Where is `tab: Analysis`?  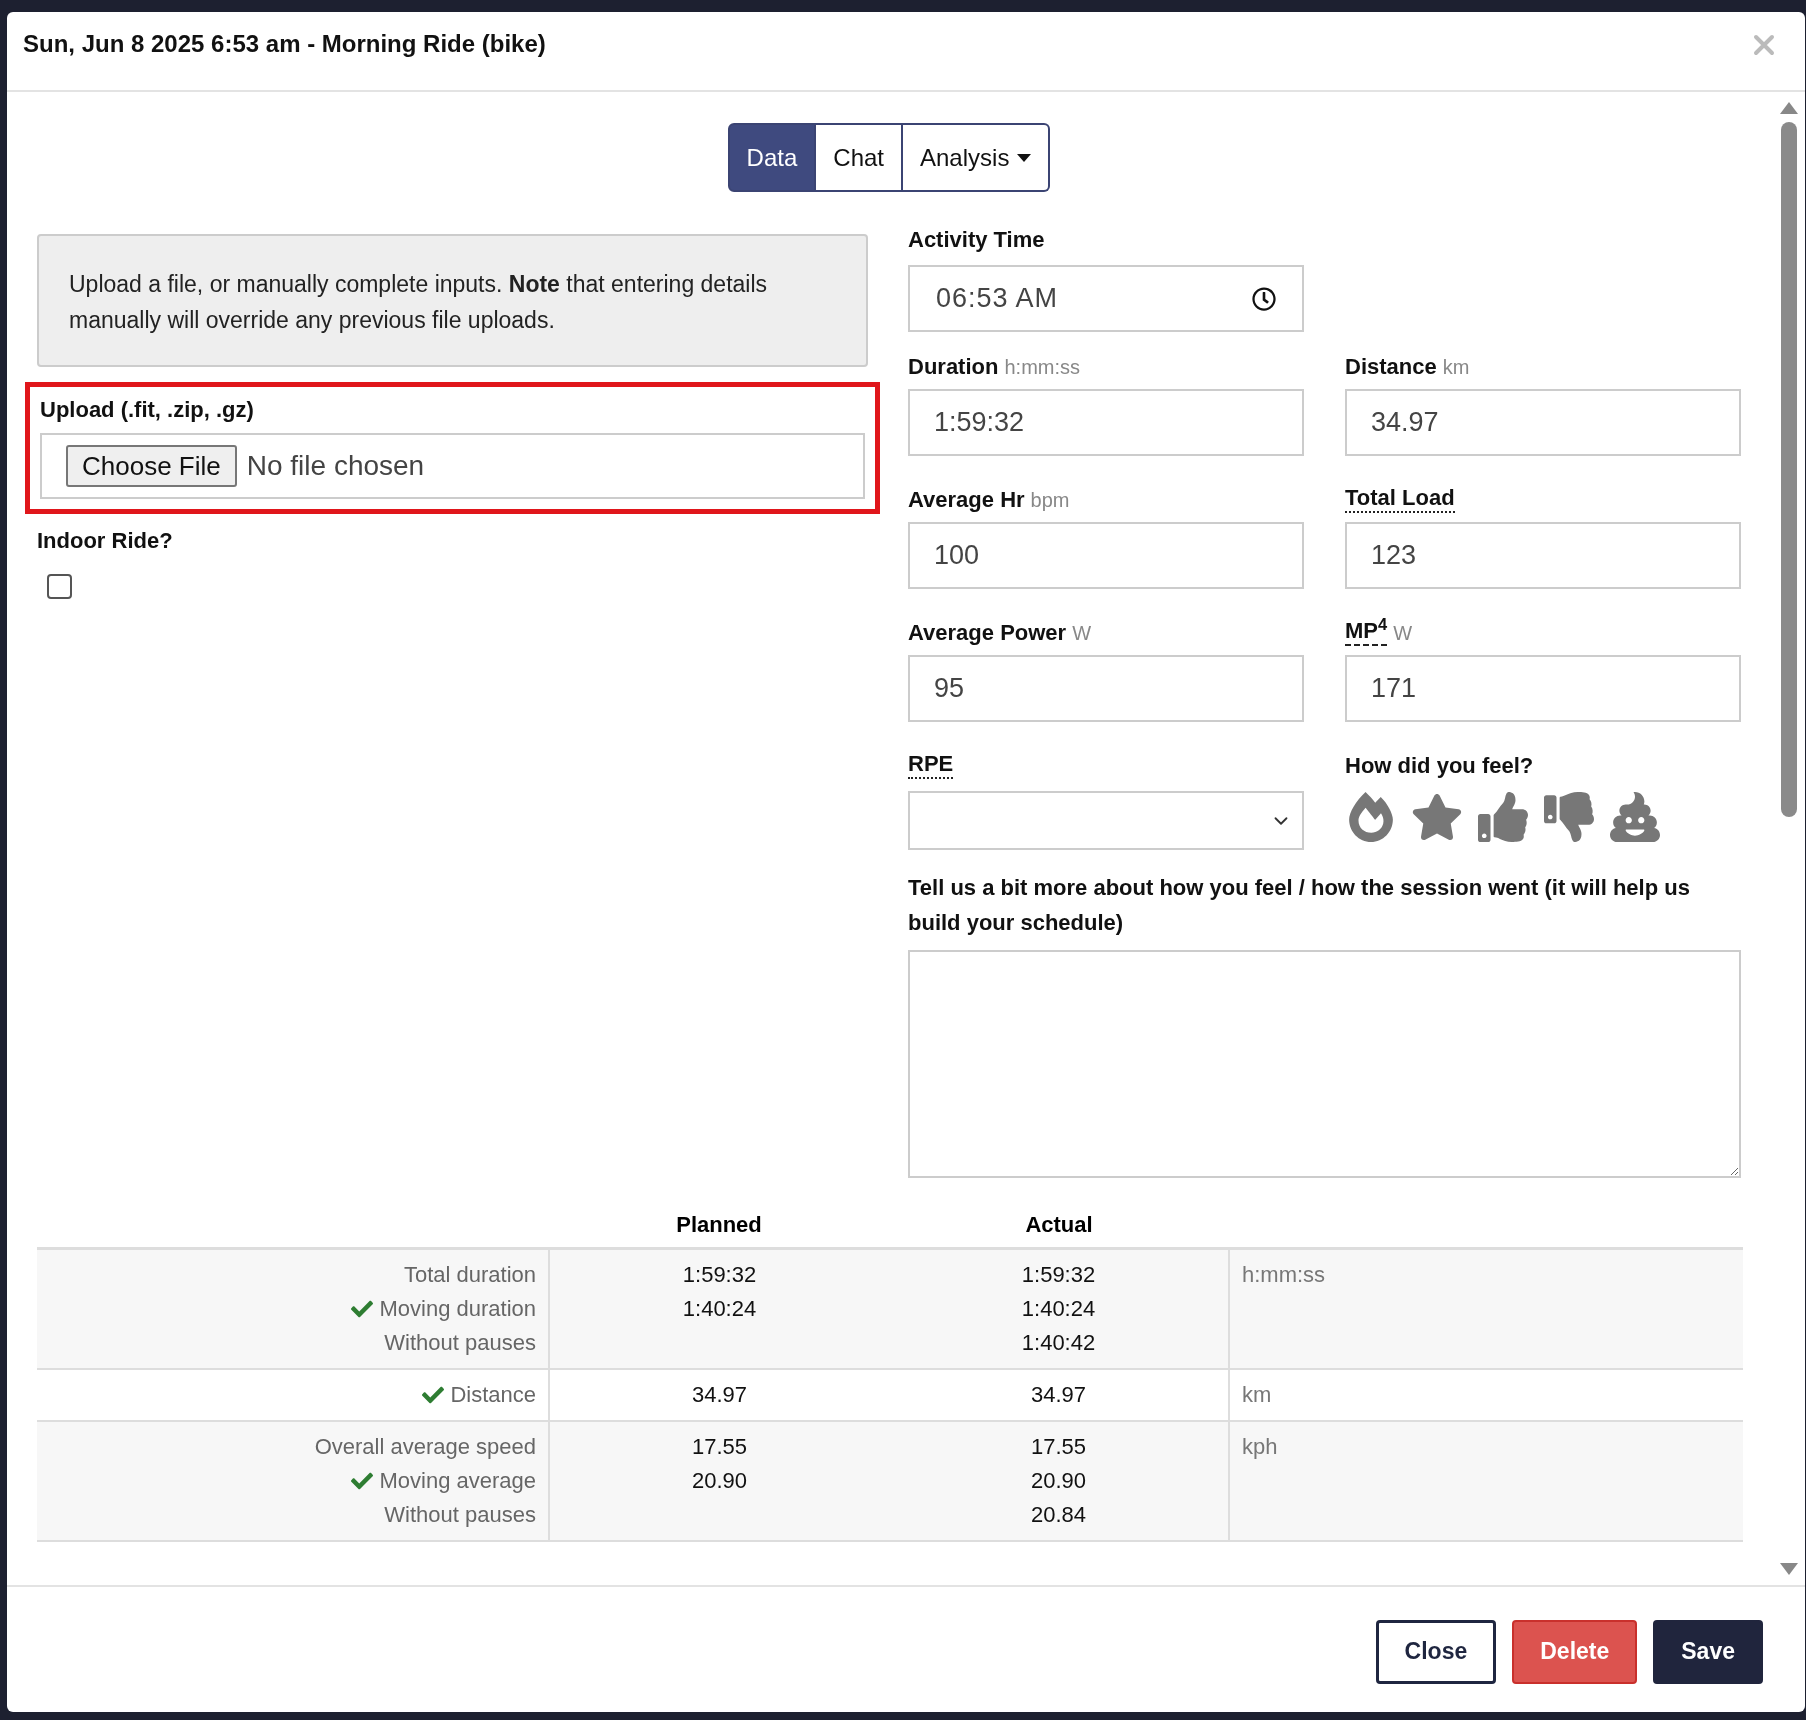 tab: Analysis is located at coordinates (977, 157).